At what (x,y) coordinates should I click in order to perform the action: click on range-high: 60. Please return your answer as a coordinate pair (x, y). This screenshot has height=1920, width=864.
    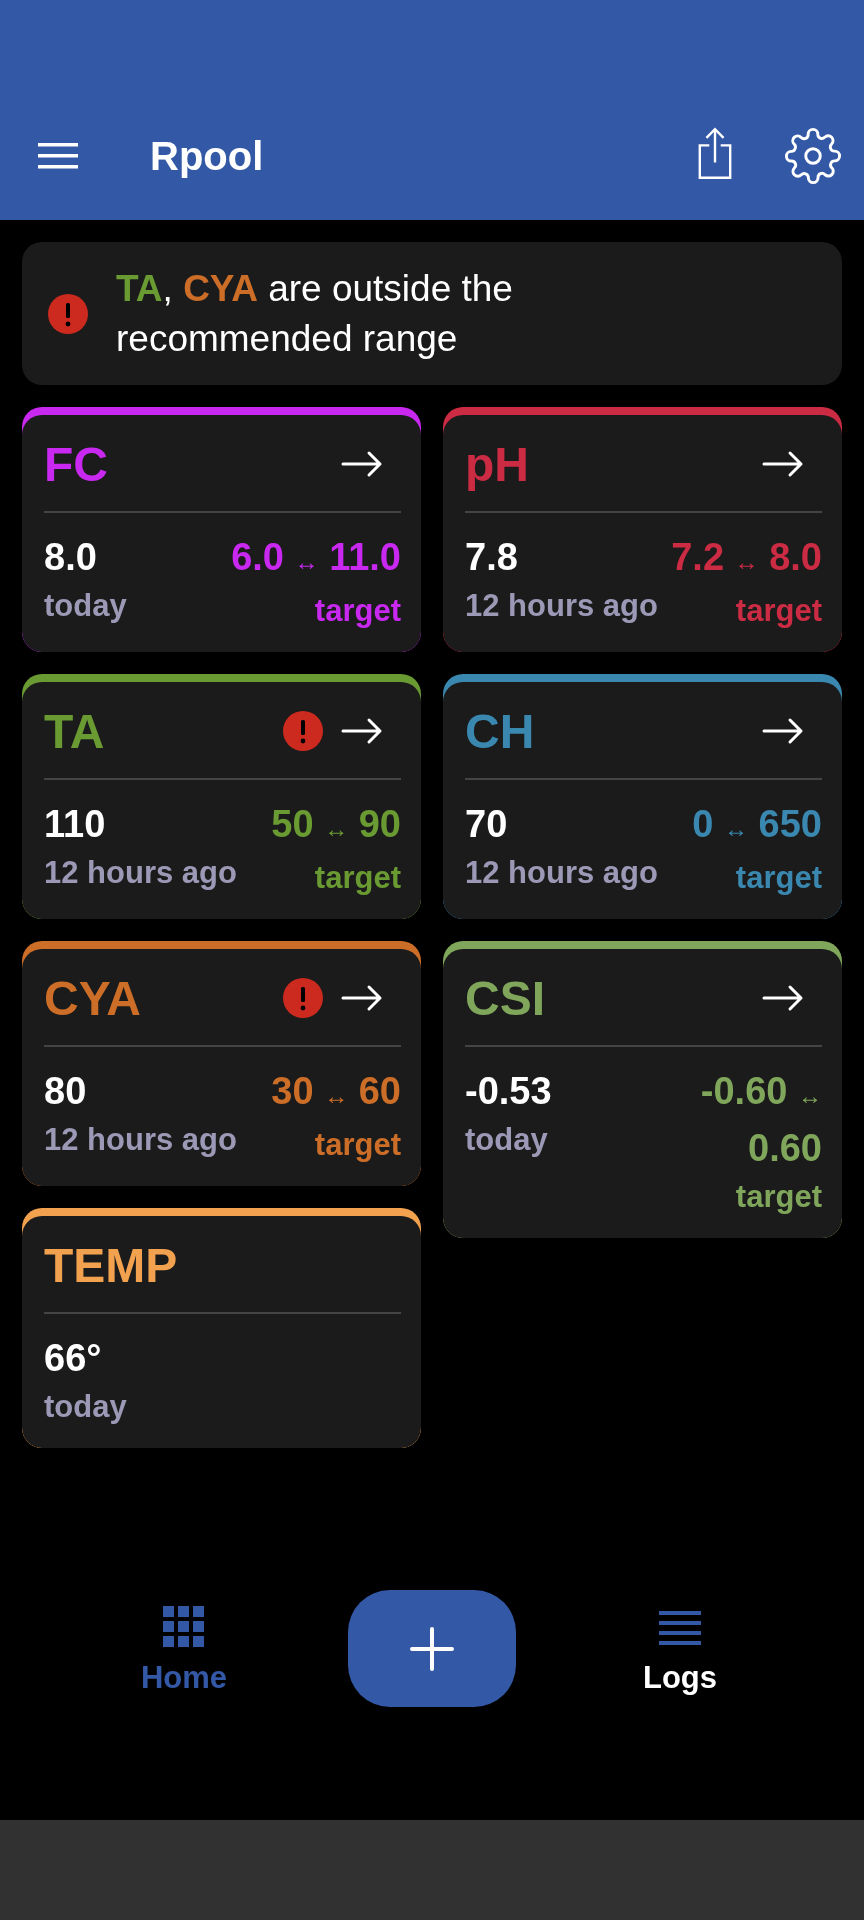
    Looking at the image, I should click on (379, 1091).